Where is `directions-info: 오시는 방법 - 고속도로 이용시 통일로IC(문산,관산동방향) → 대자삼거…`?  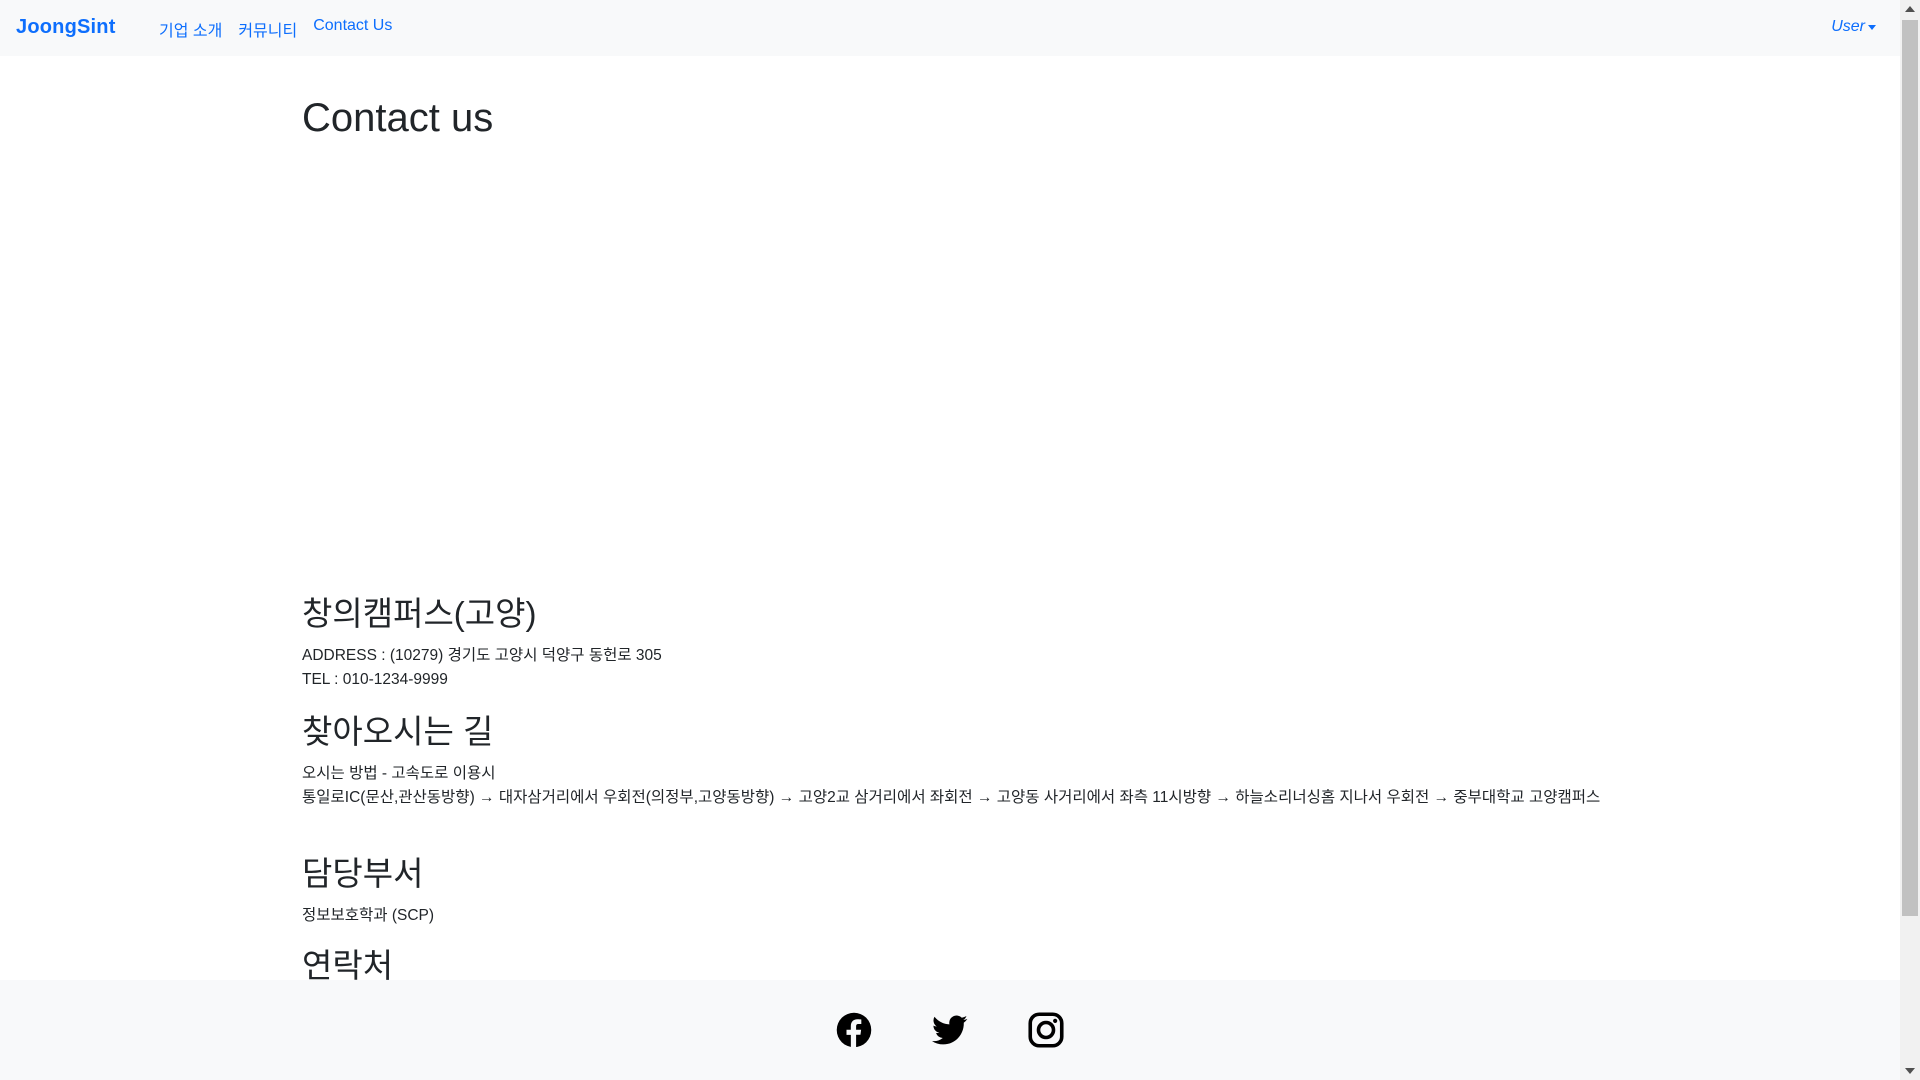
directions-info: 오시는 방법 - 고속도로 이용시 통일로IC(문산,관산동방향) → 대자삼거… is located at coordinates (952, 786).